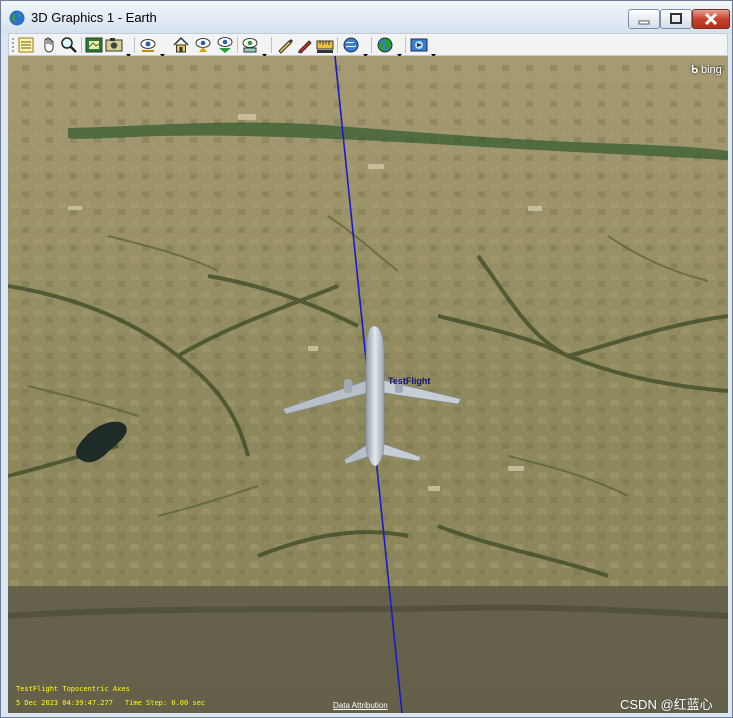  I want to click on pan-hand-icon, so click(49, 45).